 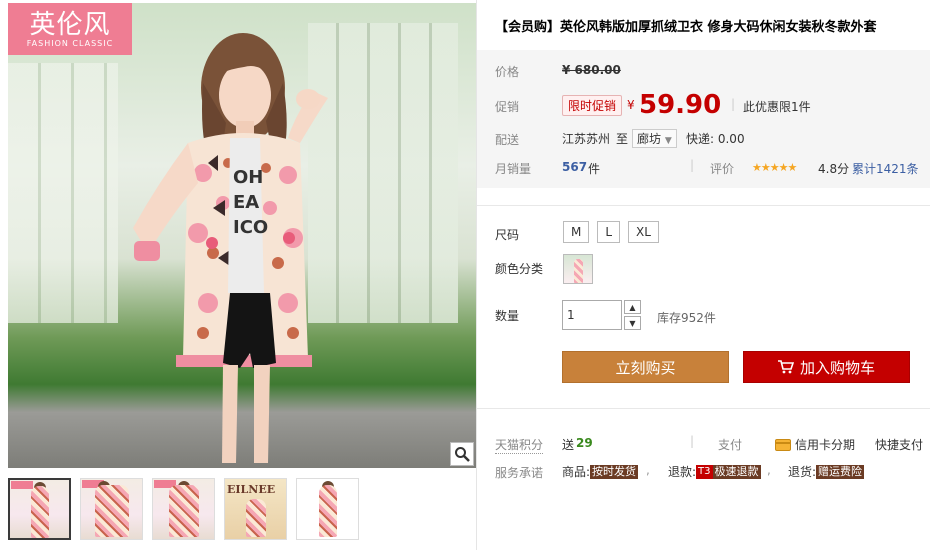 What do you see at coordinates (774, 167) in the screenshot?
I see `rating-stars-icon: ★★★★★` at bounding box center [774, 167].